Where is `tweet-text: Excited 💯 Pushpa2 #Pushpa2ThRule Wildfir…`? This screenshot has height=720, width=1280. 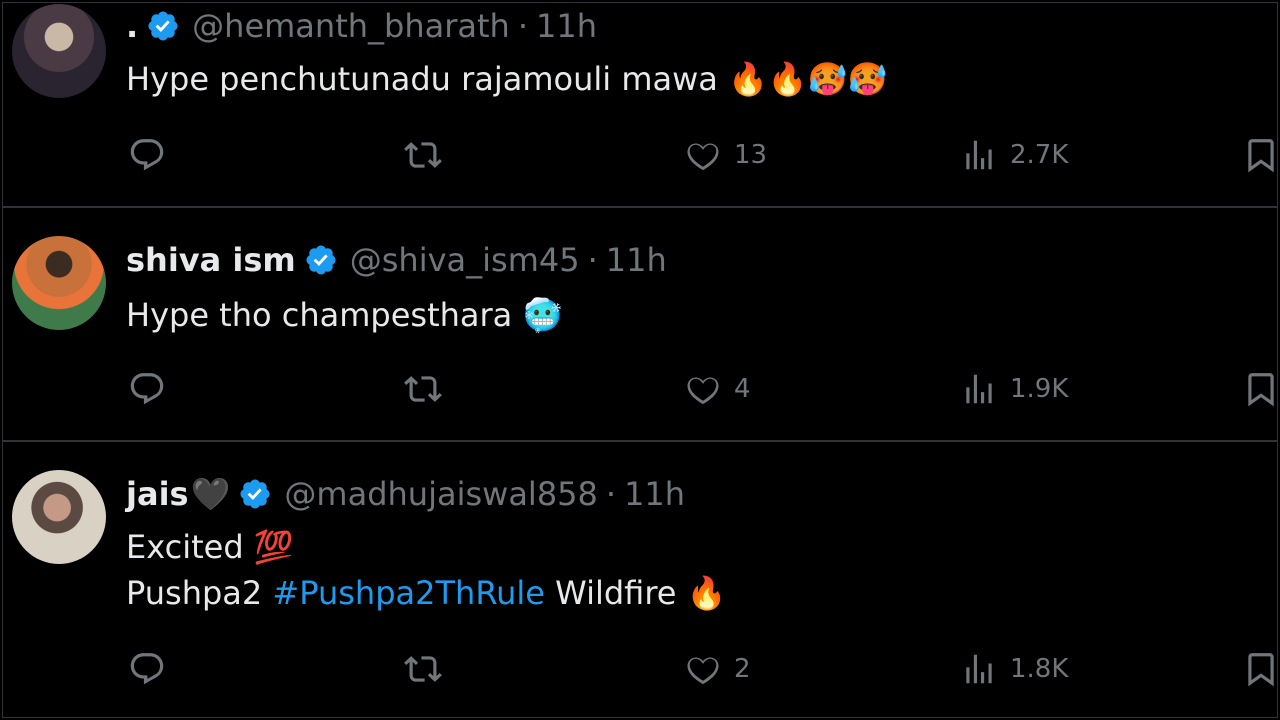
tweet-text: Excited 💯 Pushpa2 #Pushpa2ThRule Wildfir… is located at coordinates (426, 570).